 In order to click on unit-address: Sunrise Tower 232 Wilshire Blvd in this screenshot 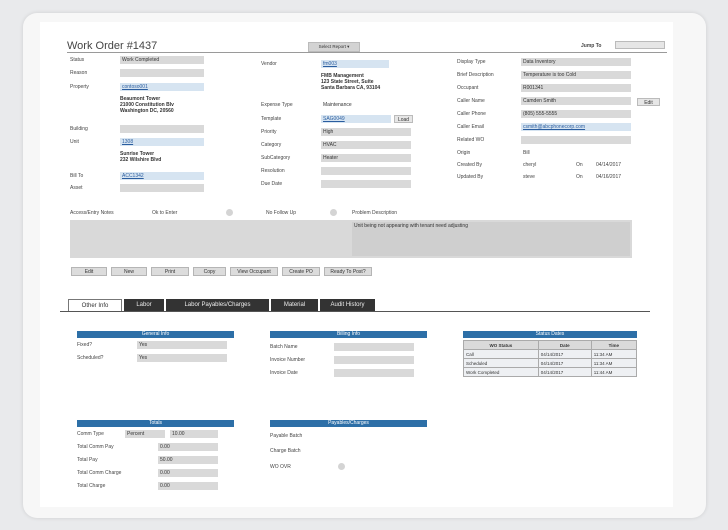, I will do `click(141, 157)`.